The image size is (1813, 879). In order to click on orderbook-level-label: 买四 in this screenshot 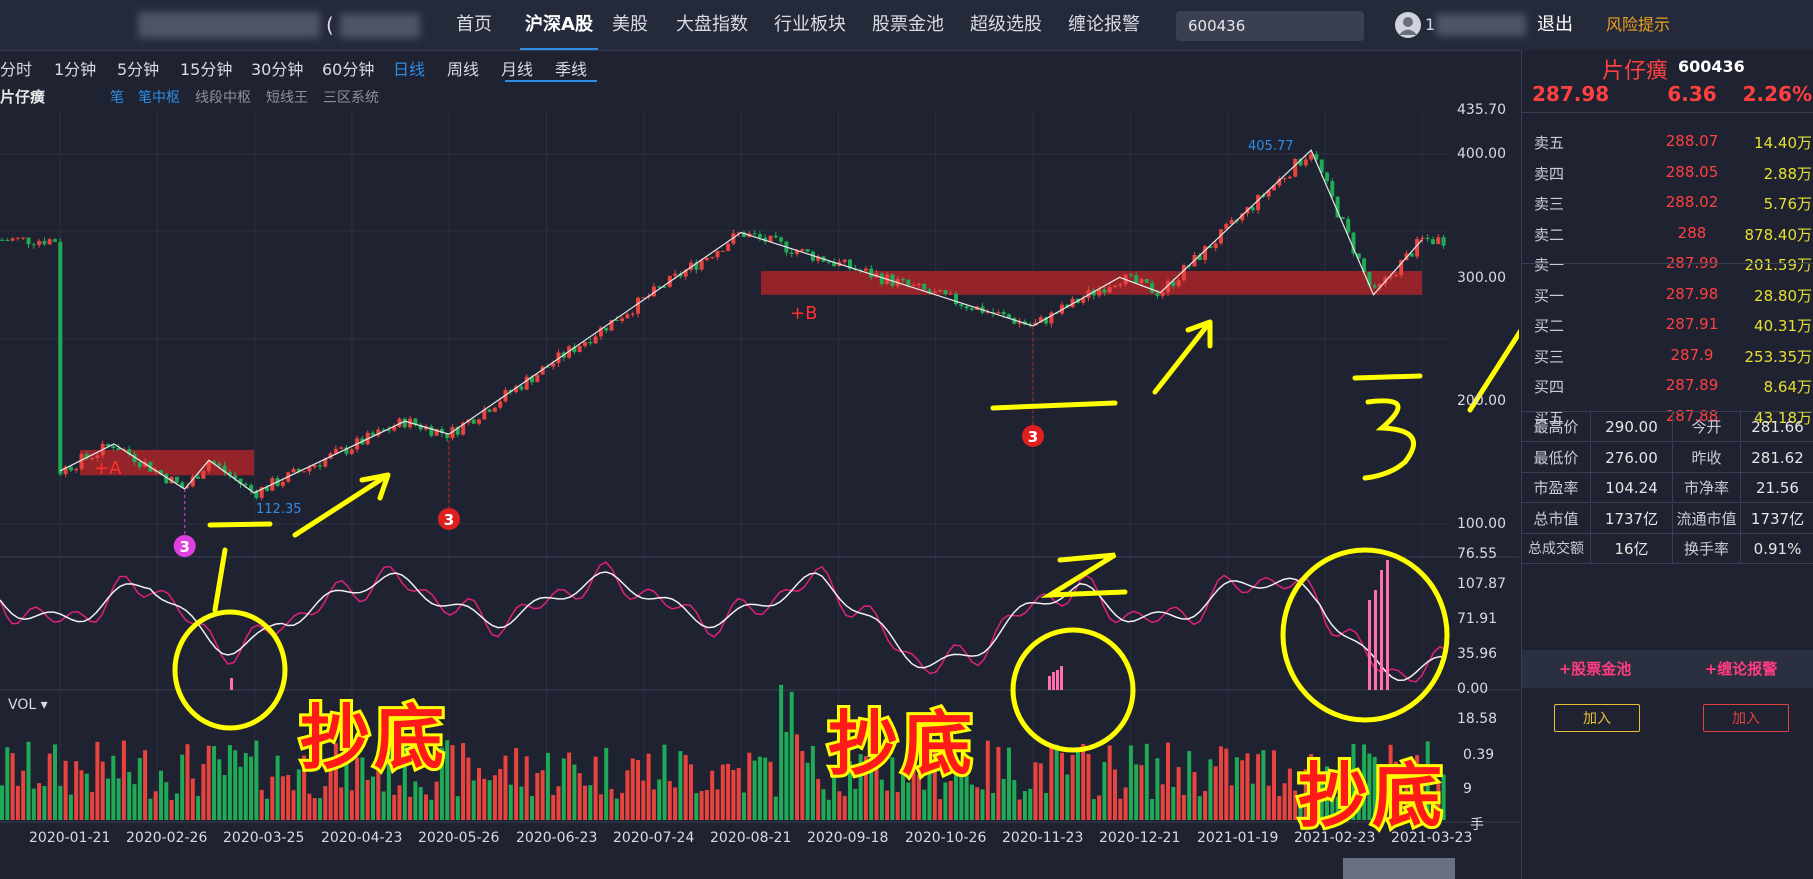, I will do `click(1549, 387)`.